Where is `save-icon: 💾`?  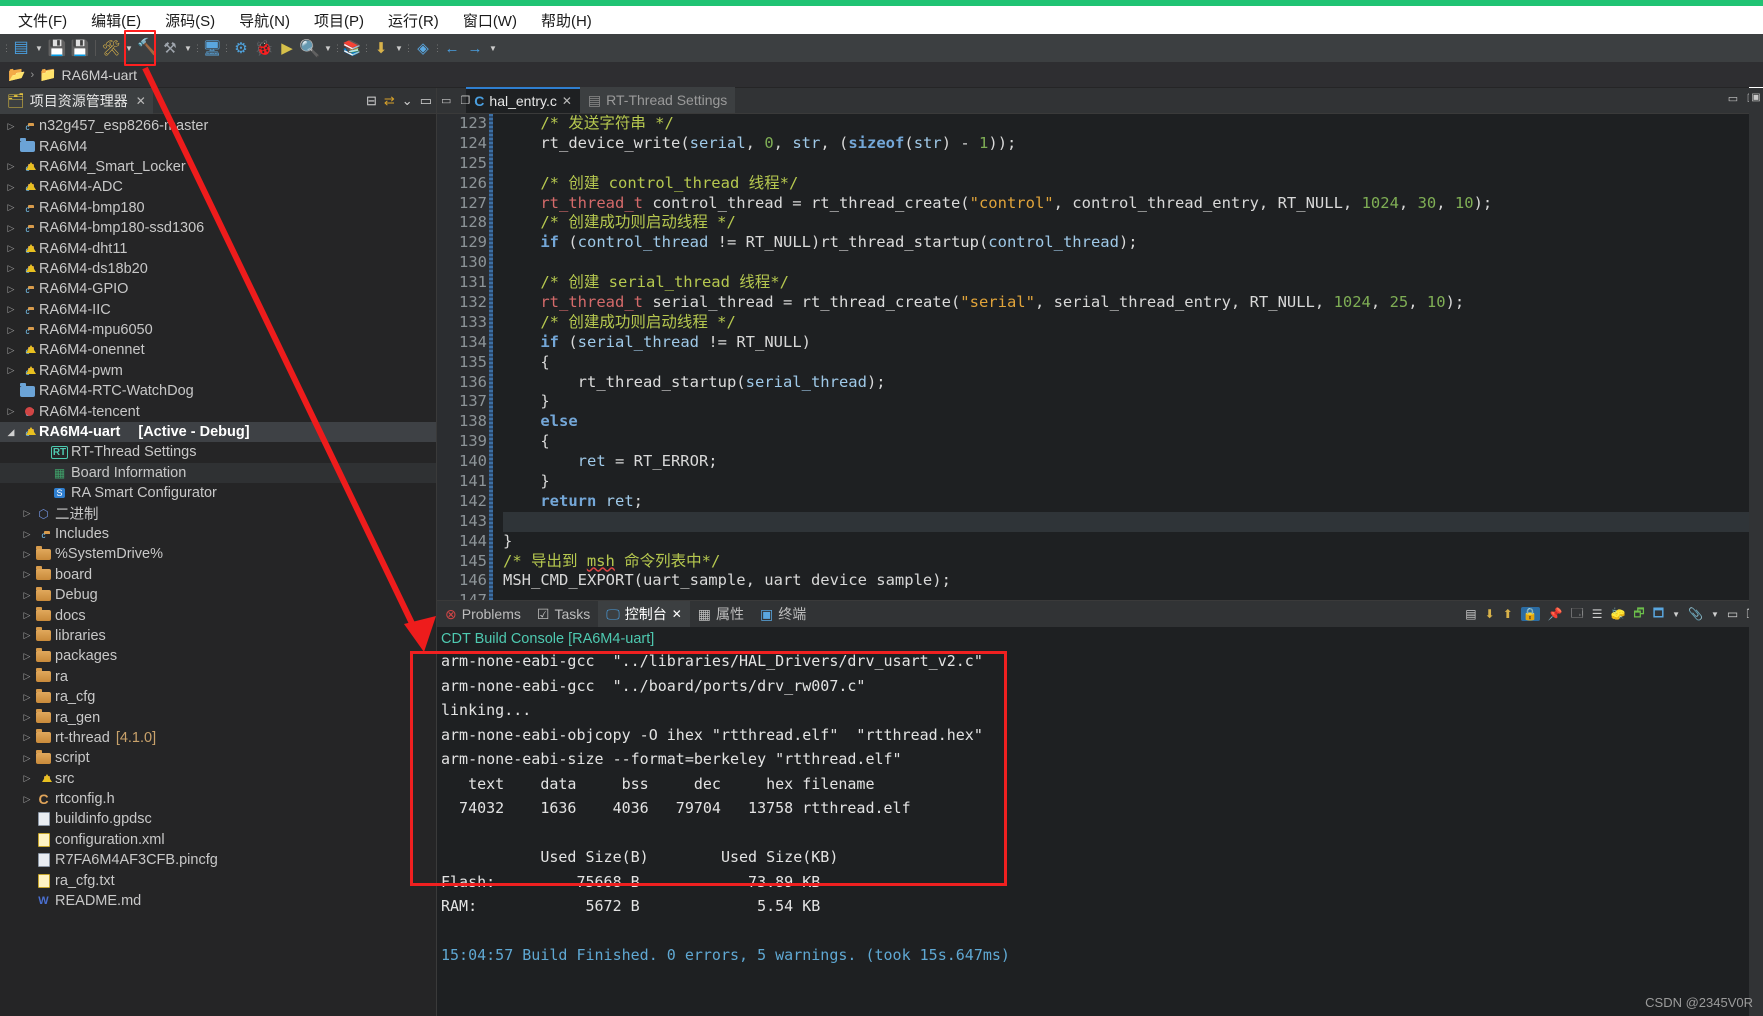 save-icon: 💾 is located at coordinates (57, 48).